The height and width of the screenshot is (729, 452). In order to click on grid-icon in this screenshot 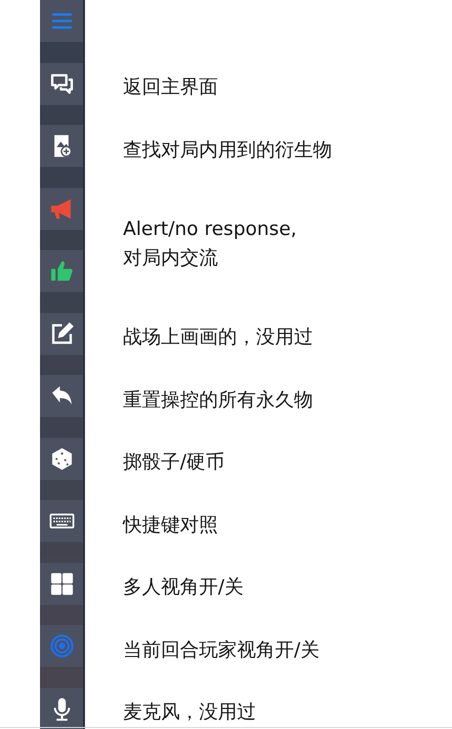, I will do `click(61, 583)`.